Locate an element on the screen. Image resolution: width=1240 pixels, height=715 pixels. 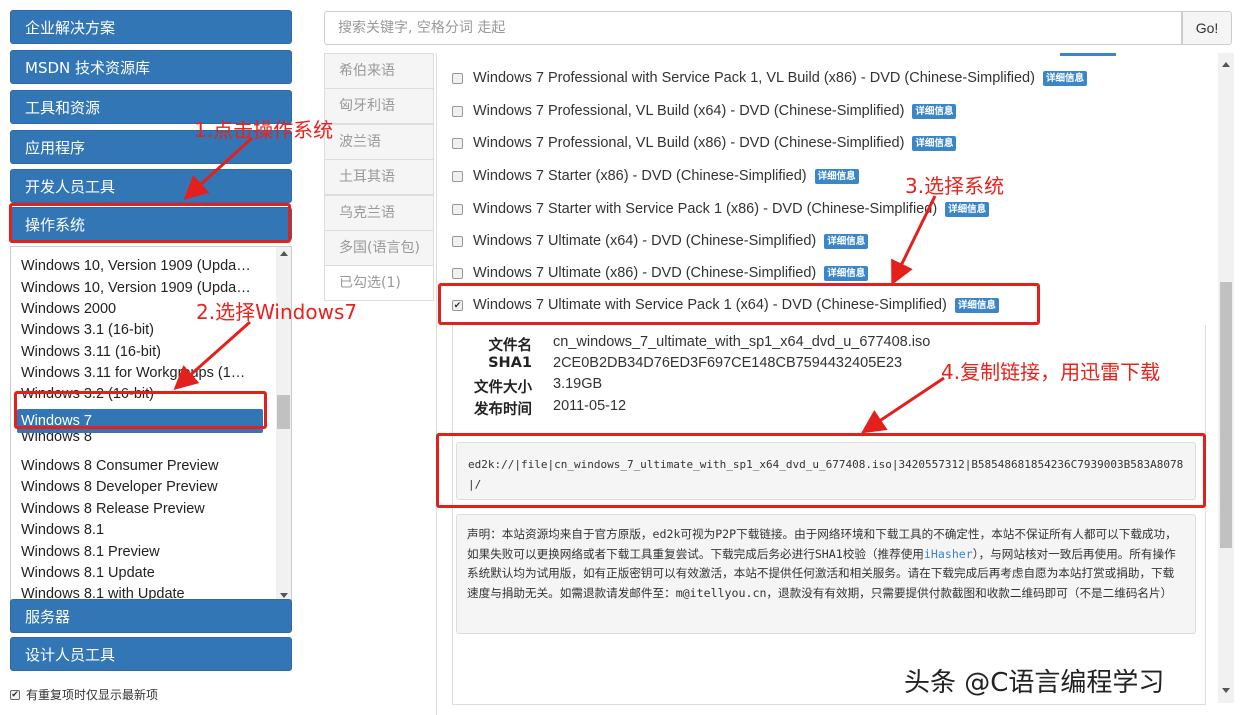
os-list-item: Windows 8.1 Preview is located at coordinates (149, 552).